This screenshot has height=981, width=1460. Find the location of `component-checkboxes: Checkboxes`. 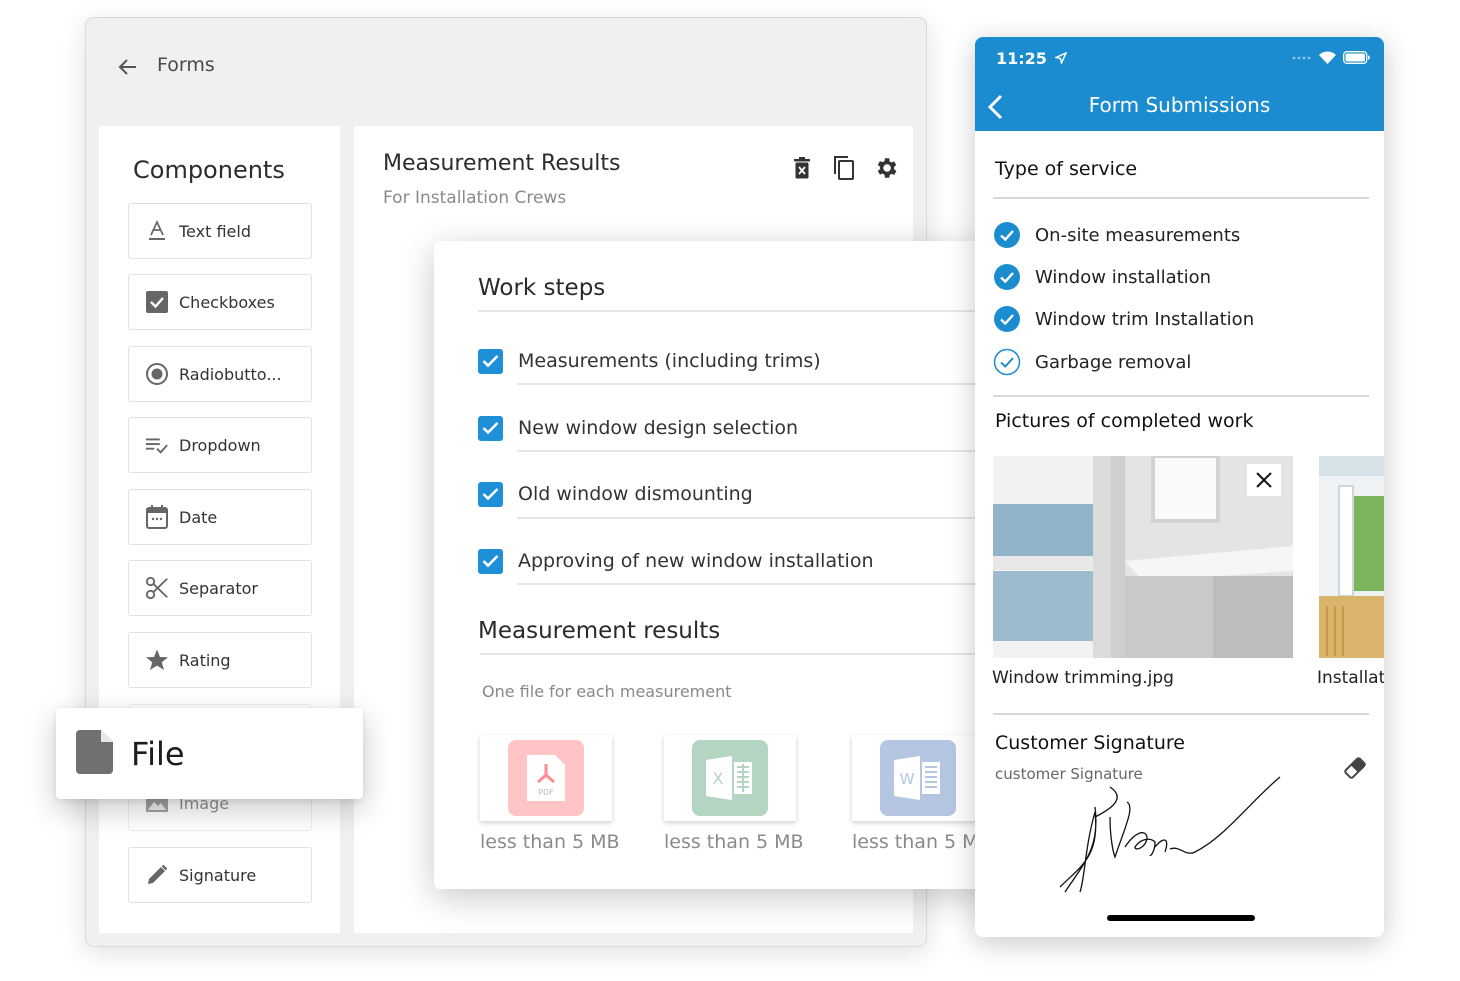

component-checkboxes: Checkboxes is located at coordinates (220, 302).